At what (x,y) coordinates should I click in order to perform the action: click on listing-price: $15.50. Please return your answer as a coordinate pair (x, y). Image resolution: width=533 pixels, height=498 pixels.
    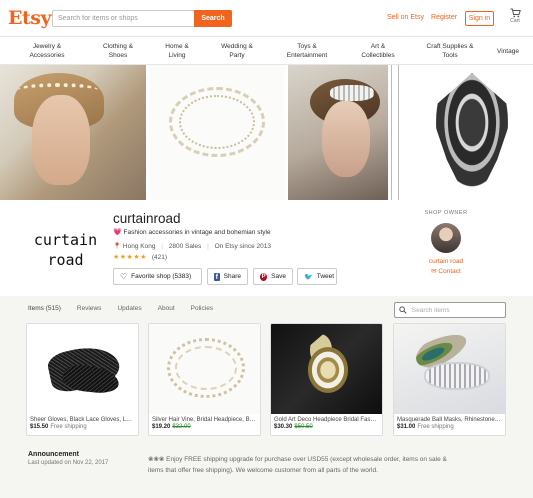
    Looking at the image, I should click on (39, 427).